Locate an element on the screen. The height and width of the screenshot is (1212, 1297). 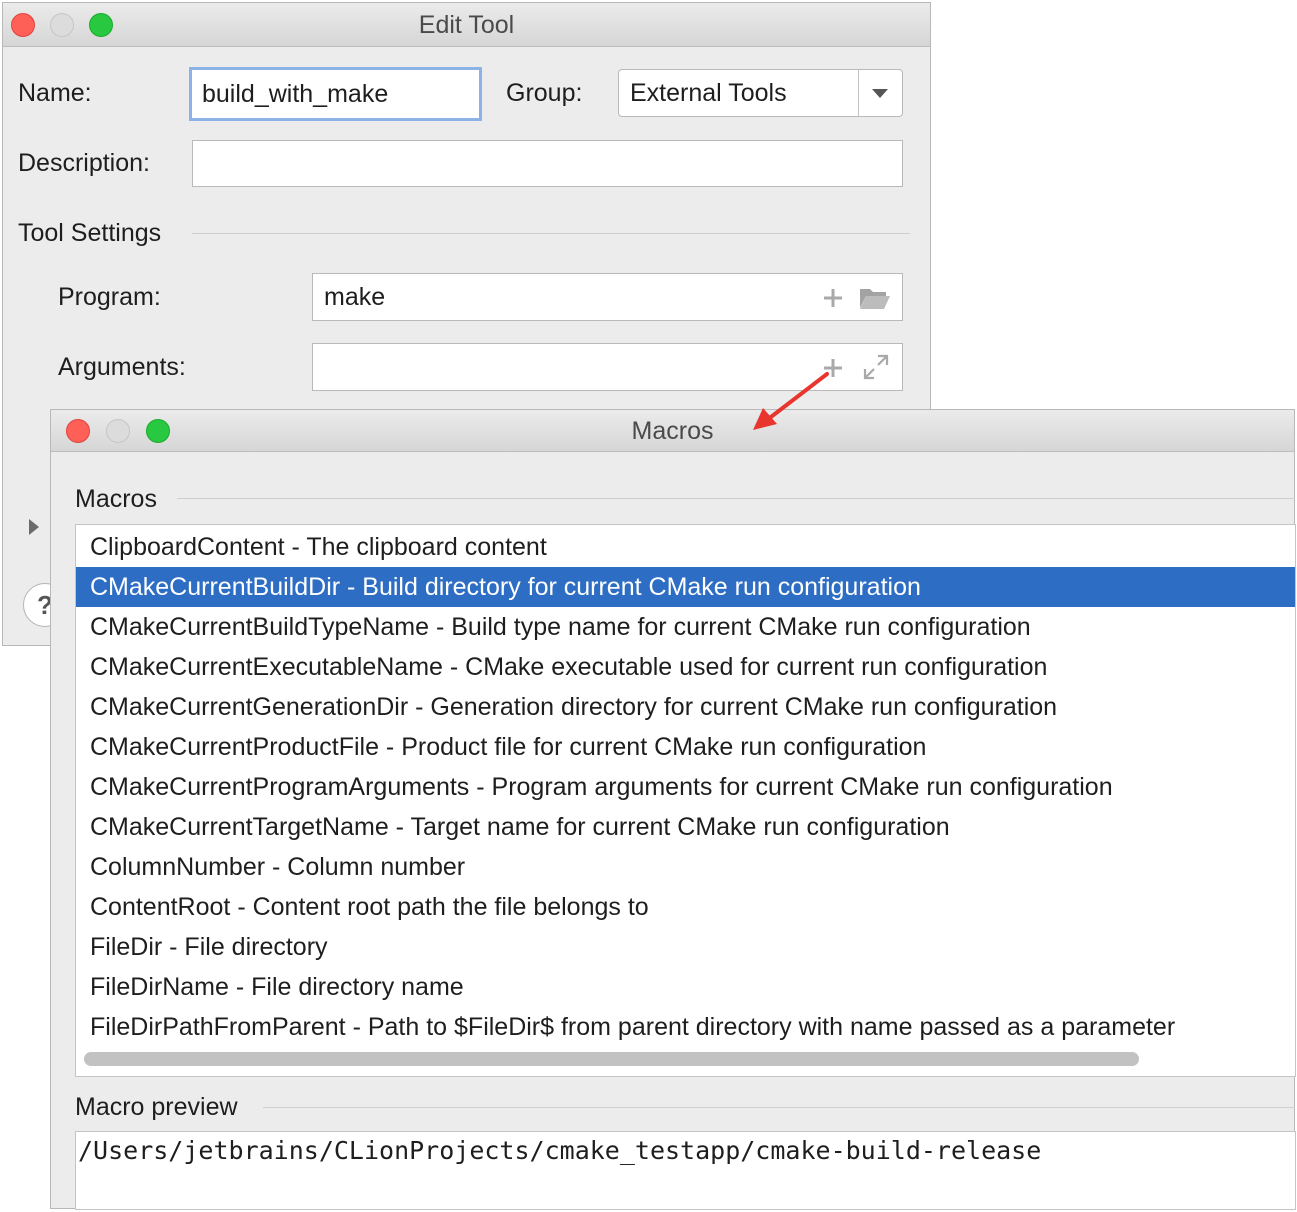
group-label: Group: is located at coordinates (544, 93).